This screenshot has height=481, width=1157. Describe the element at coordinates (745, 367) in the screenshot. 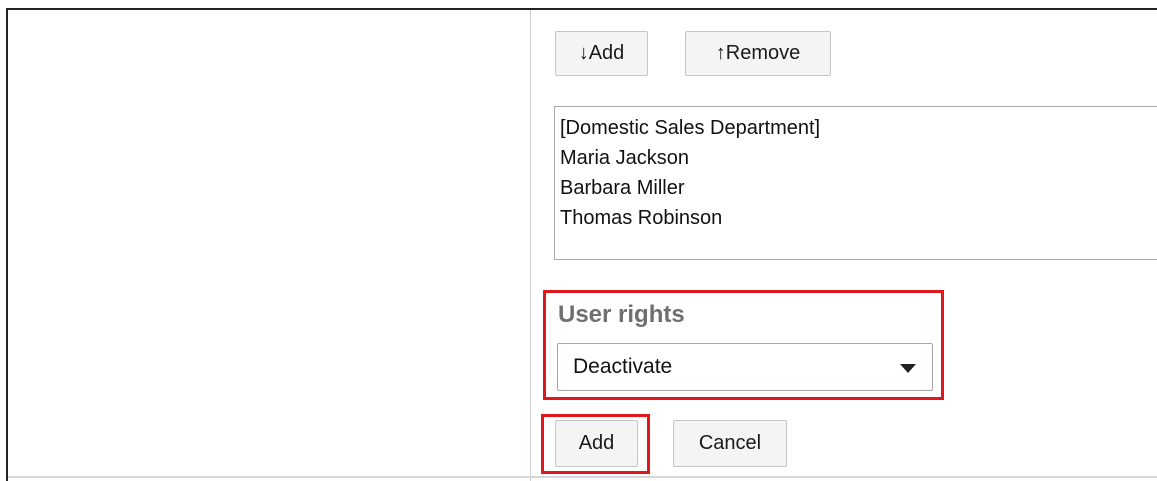

I see `user-rights-select: Deactivate` at that location.